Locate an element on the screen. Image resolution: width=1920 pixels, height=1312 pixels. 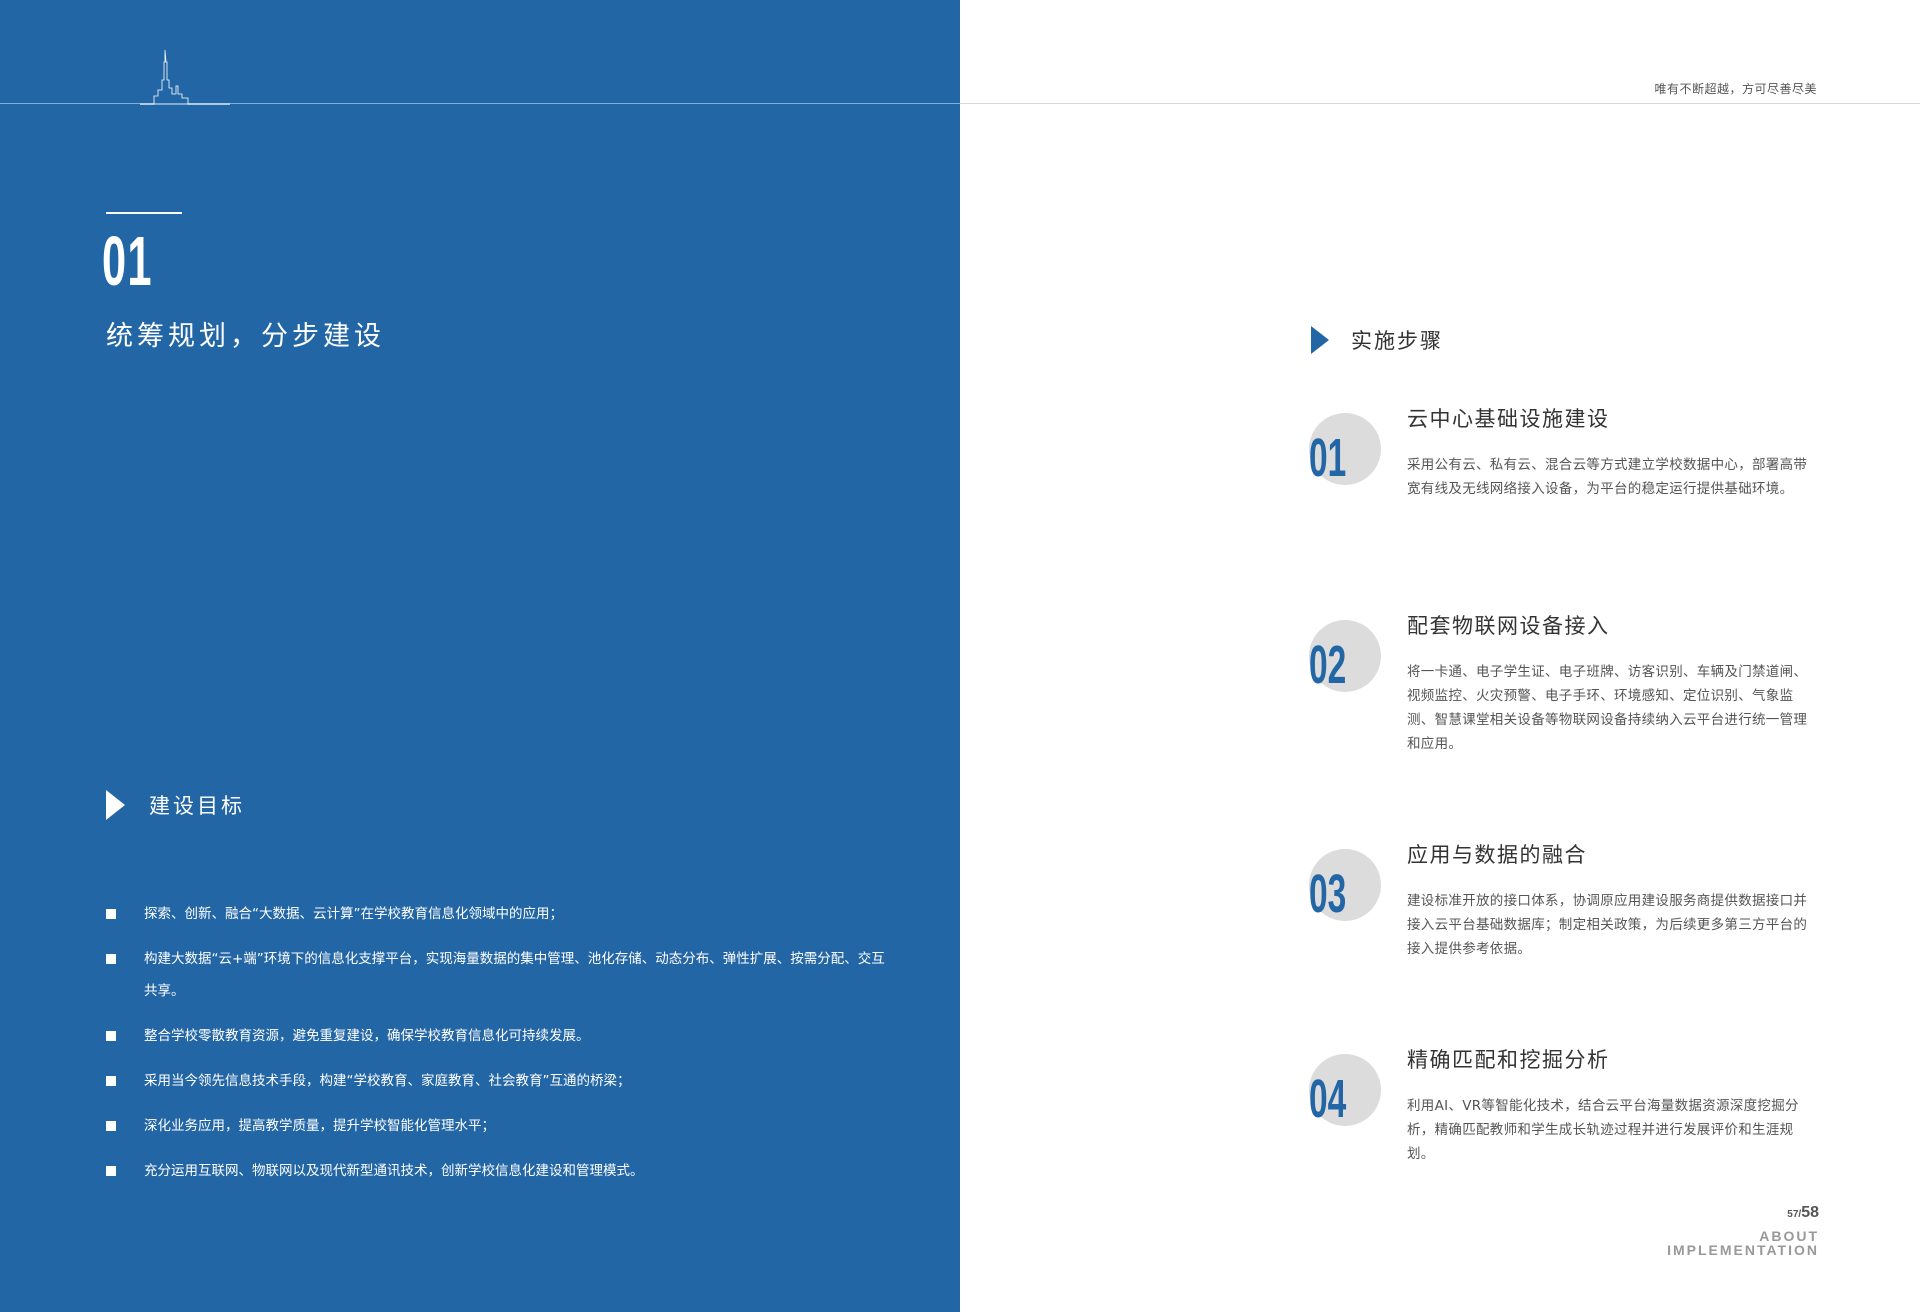
step-number: 04 is located at coordinates (1328, 1099).